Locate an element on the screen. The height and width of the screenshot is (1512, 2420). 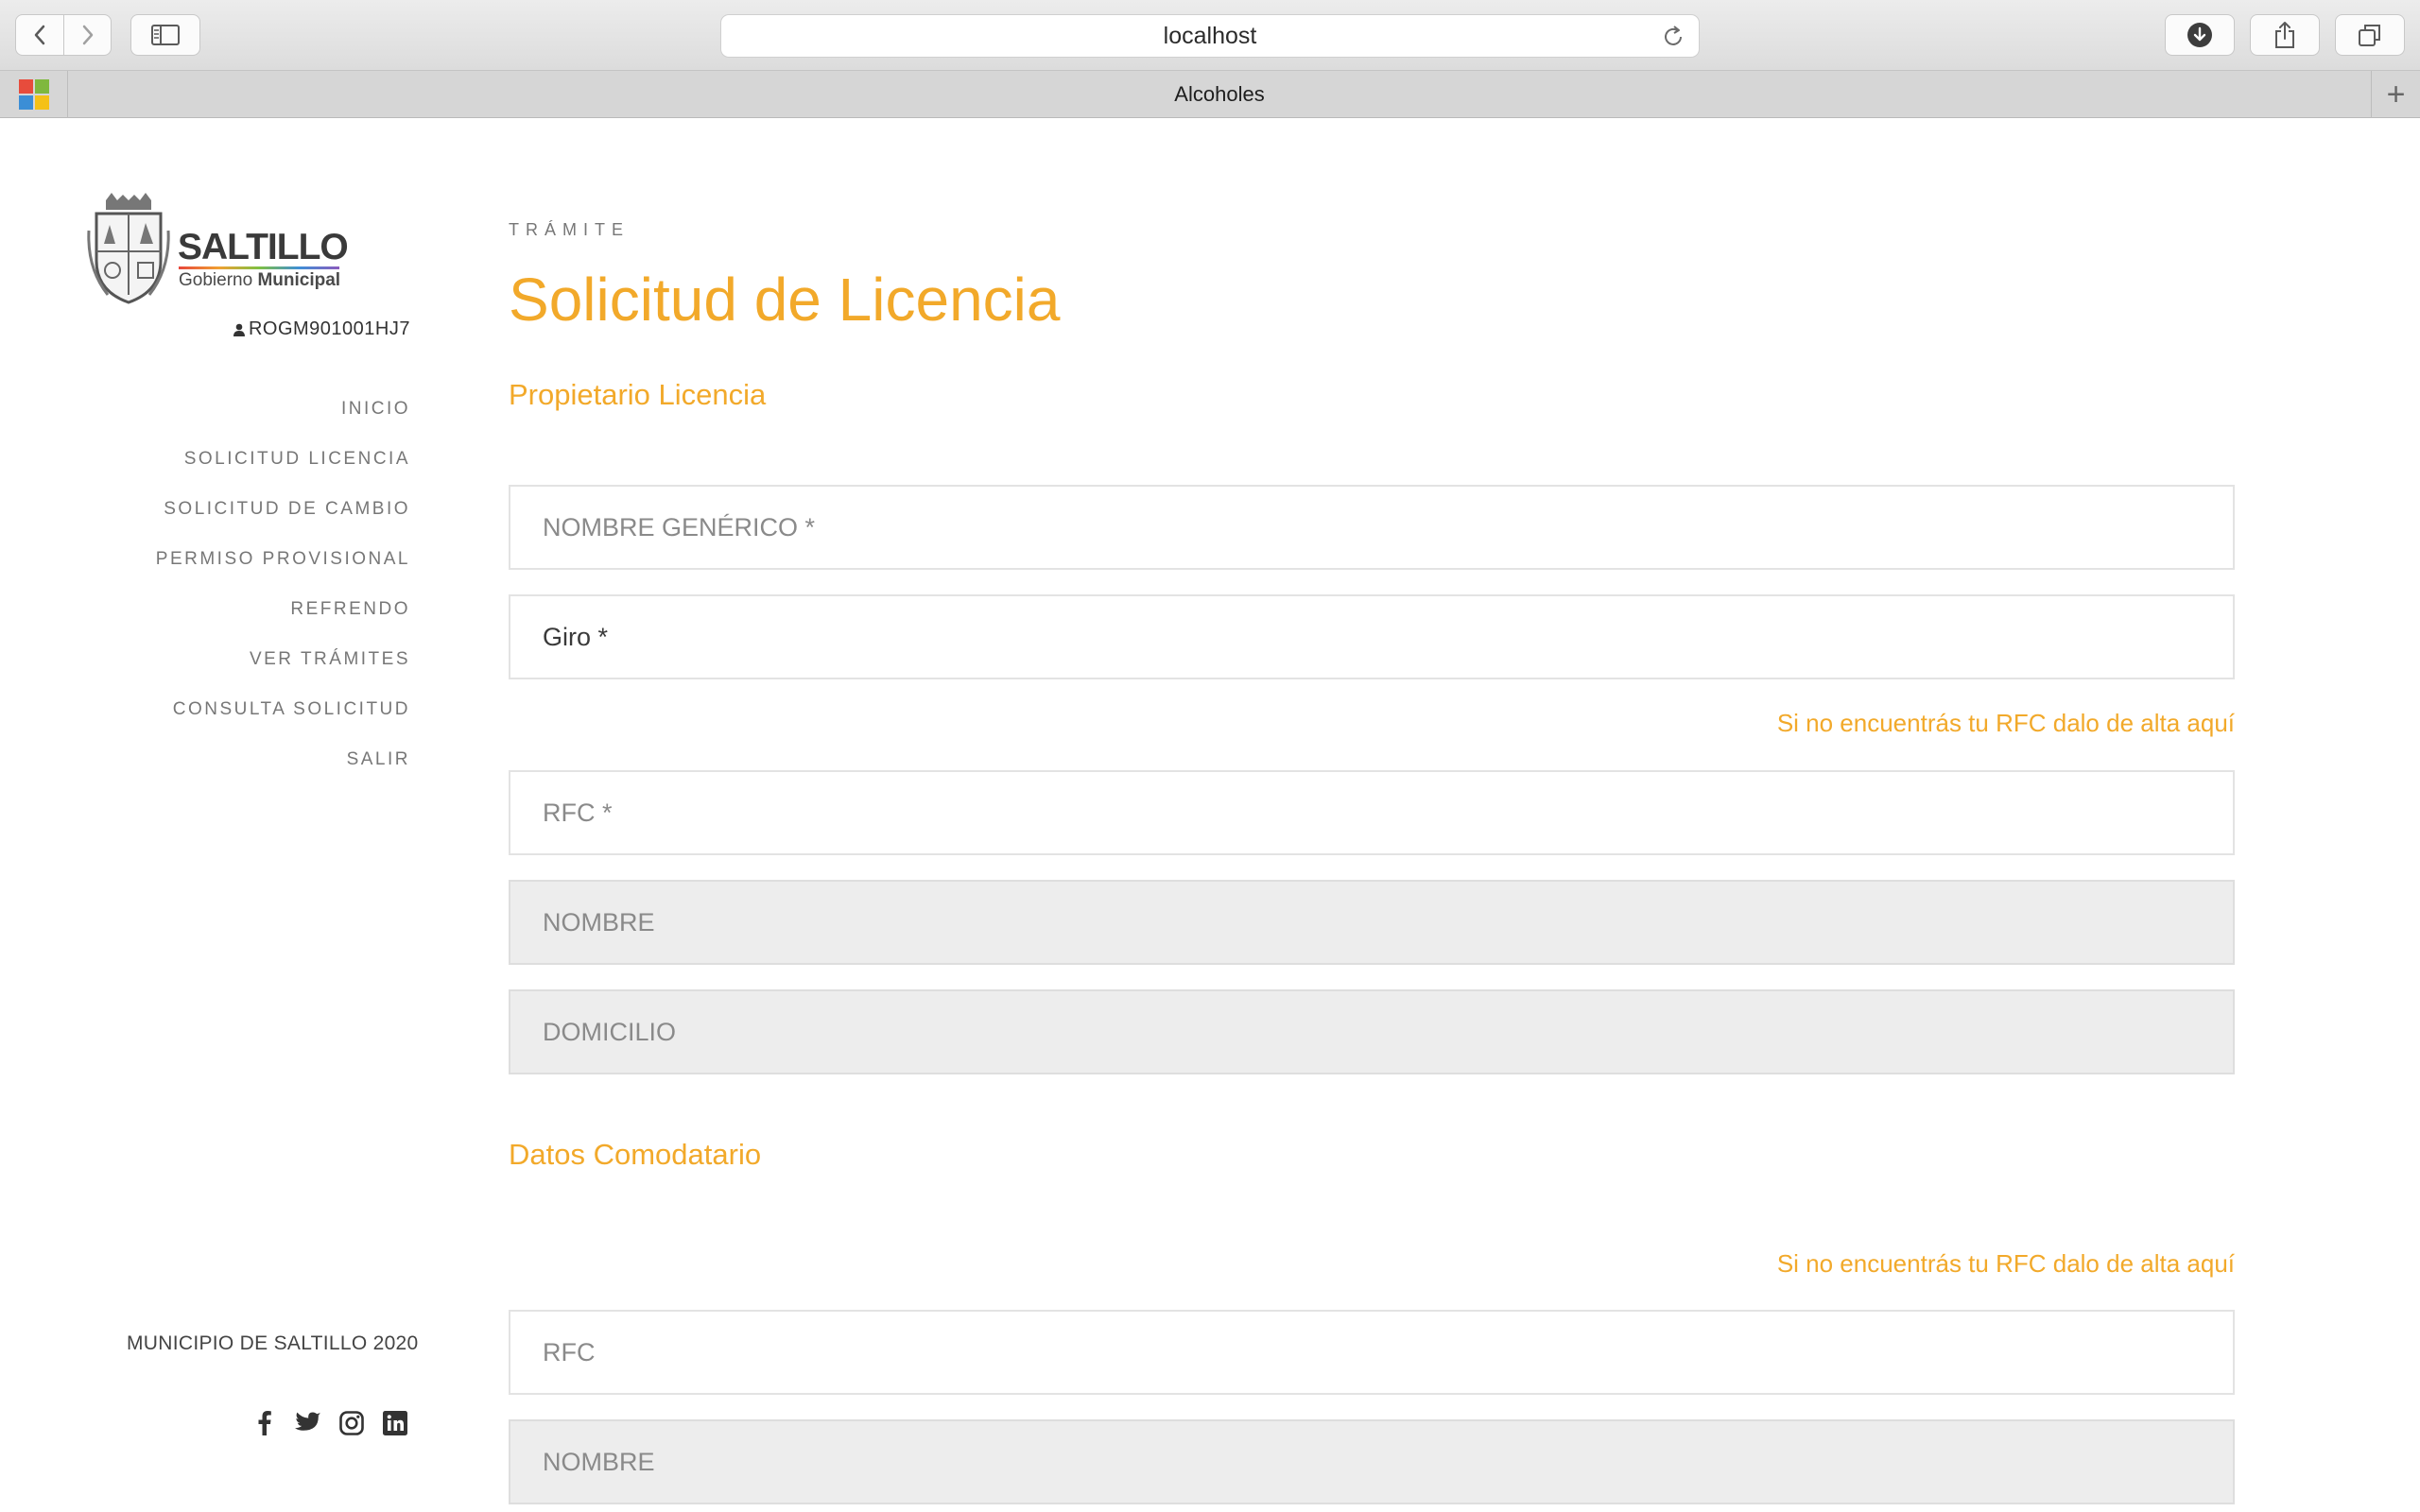
user-indicator: ROGM901001HJ7 is located at coordinates (321, 329).